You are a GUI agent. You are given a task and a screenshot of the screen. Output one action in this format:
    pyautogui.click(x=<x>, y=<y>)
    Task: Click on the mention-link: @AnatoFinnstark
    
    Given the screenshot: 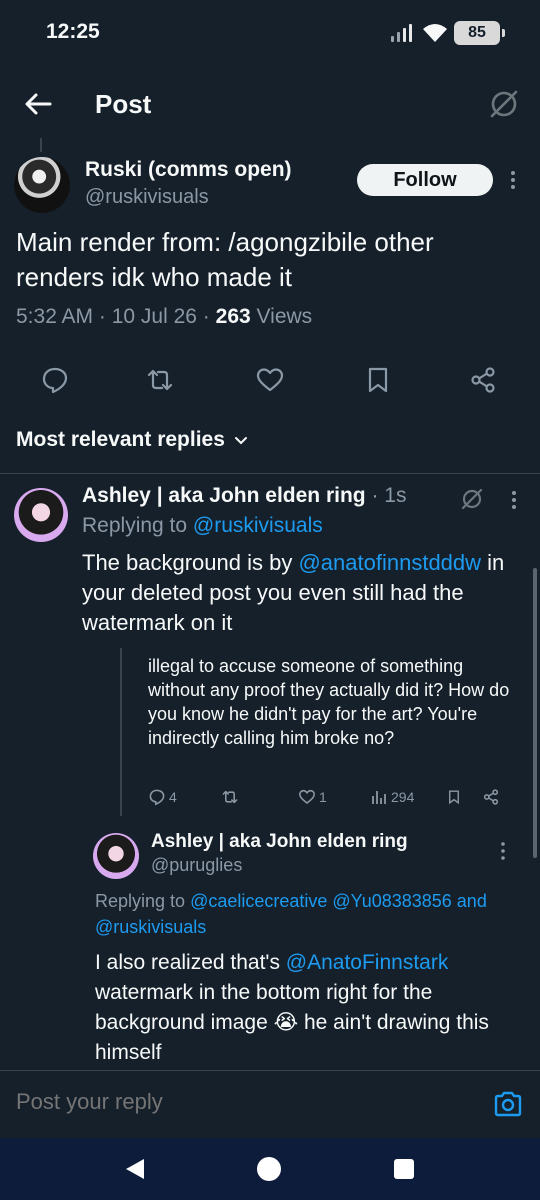 What is the action you would take?
    pyautogui.click(x=367, y=962)
    